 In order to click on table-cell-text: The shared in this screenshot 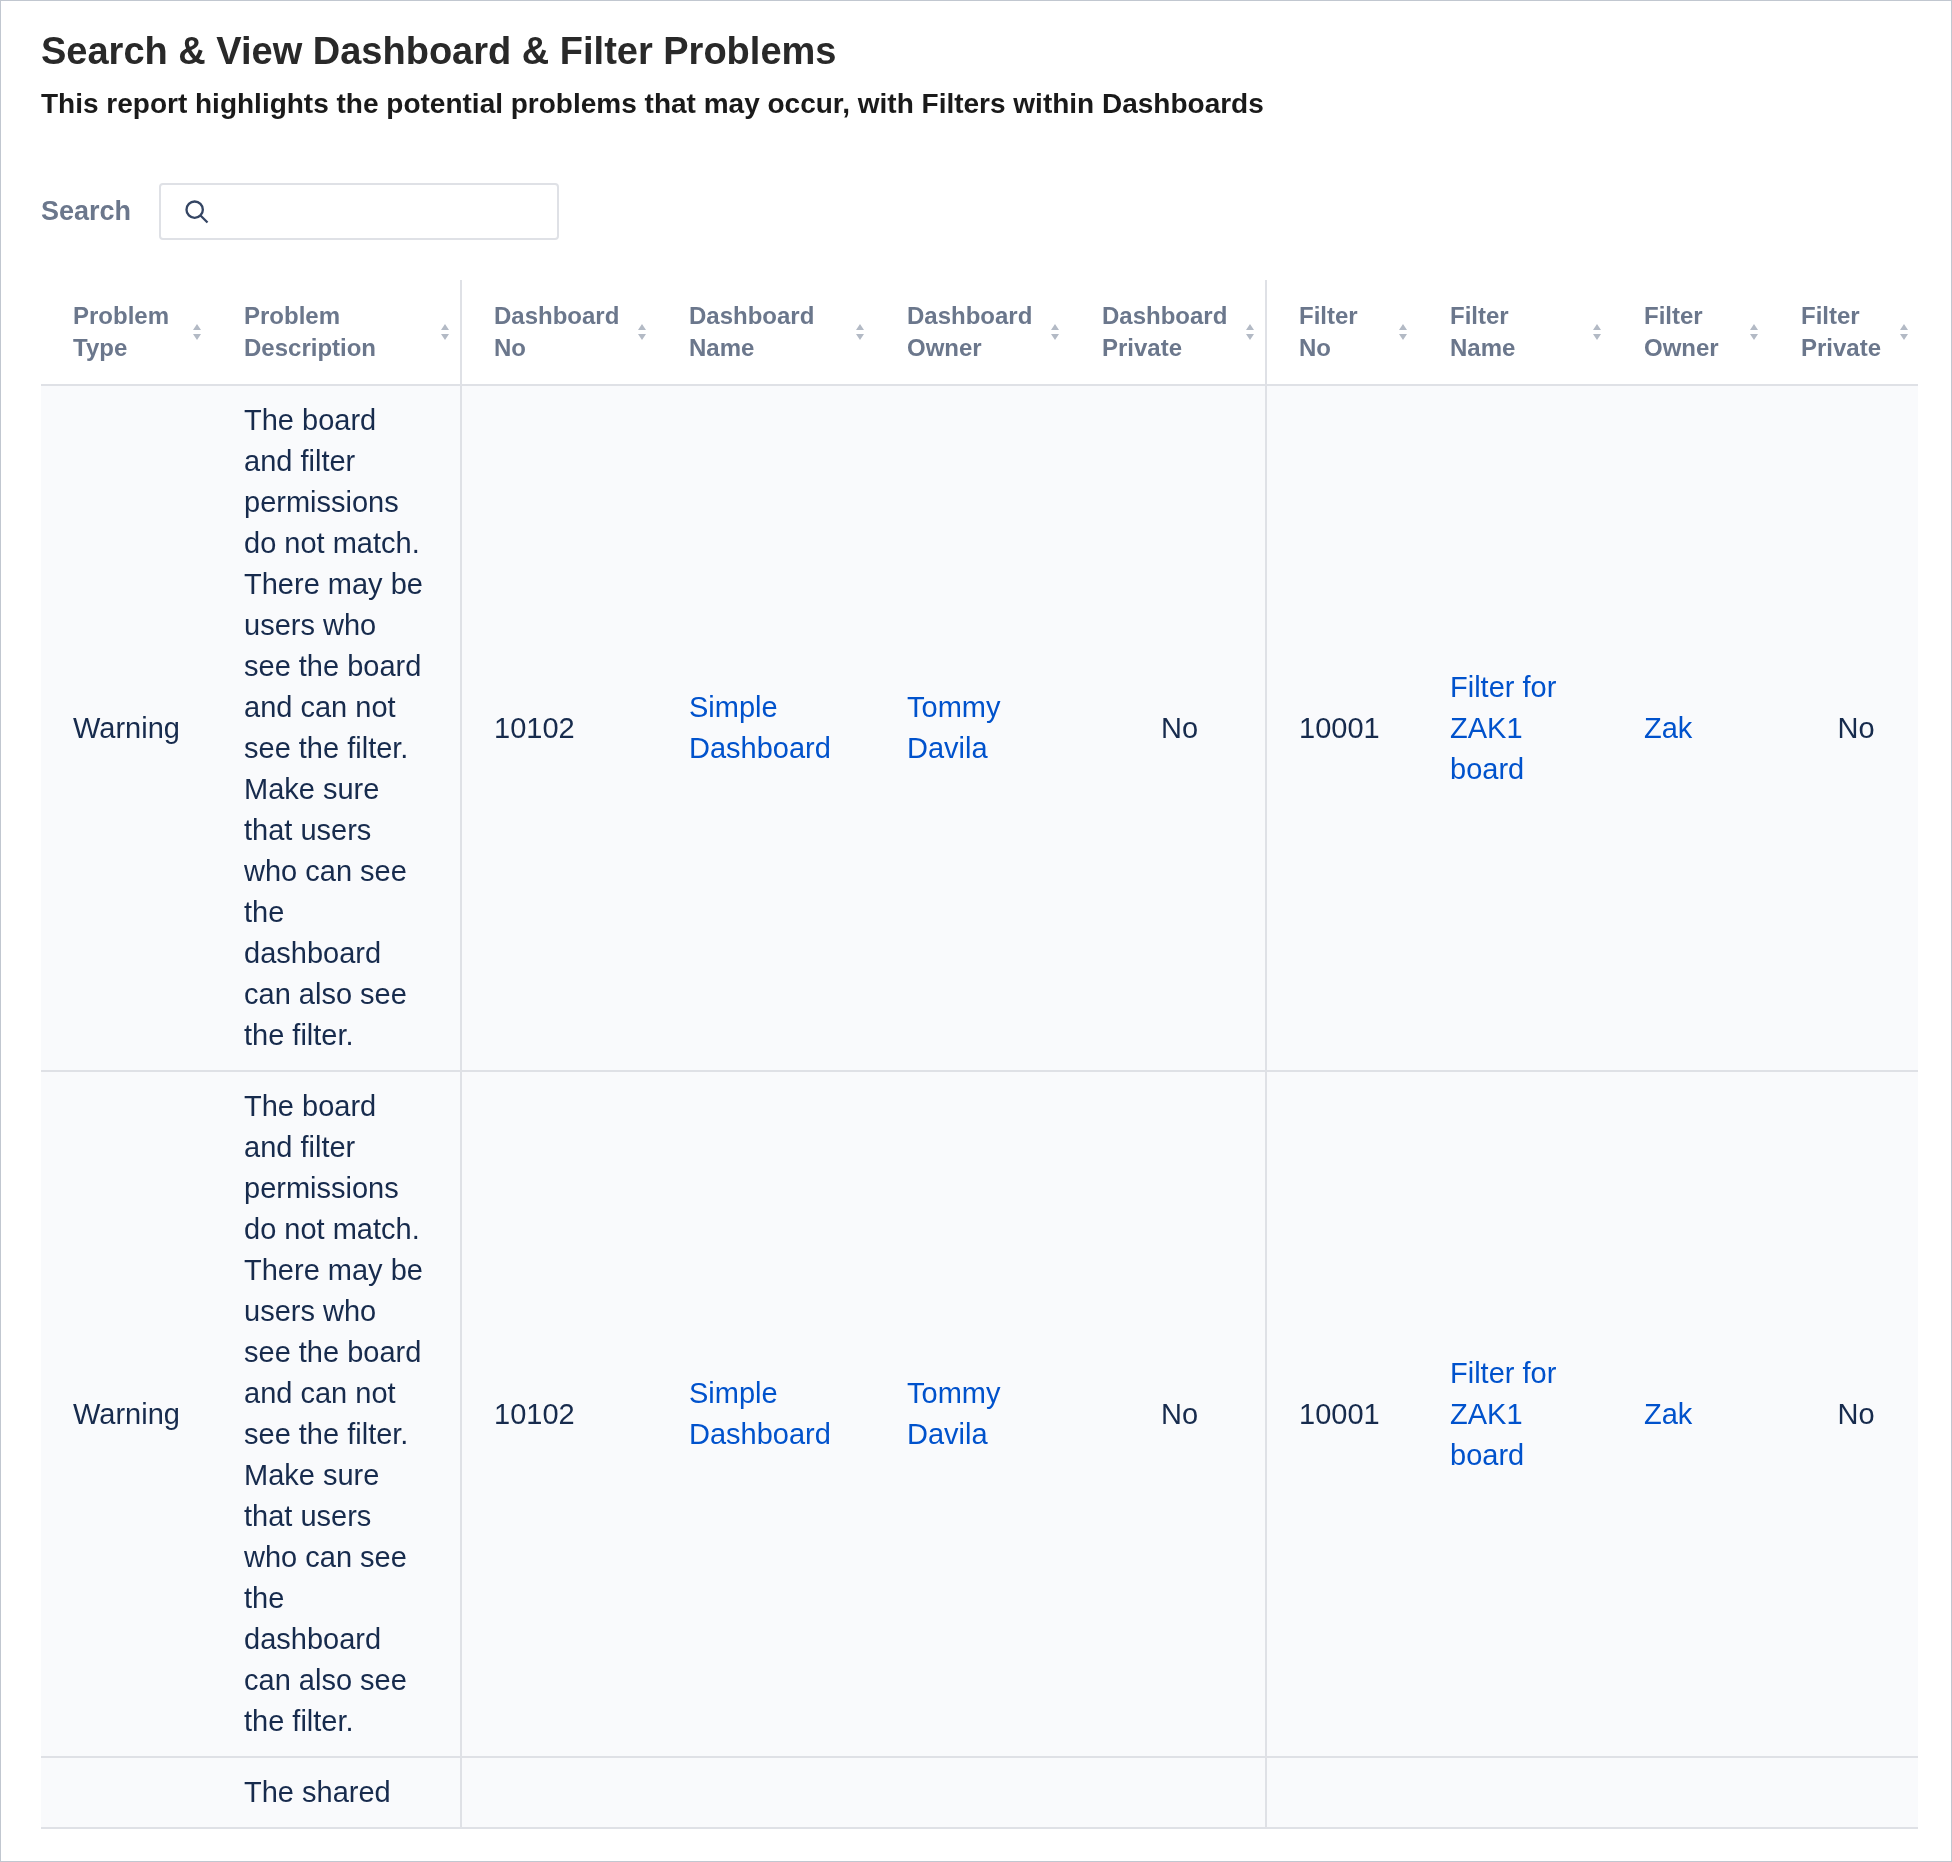, I will do `click(317, 1792)`.